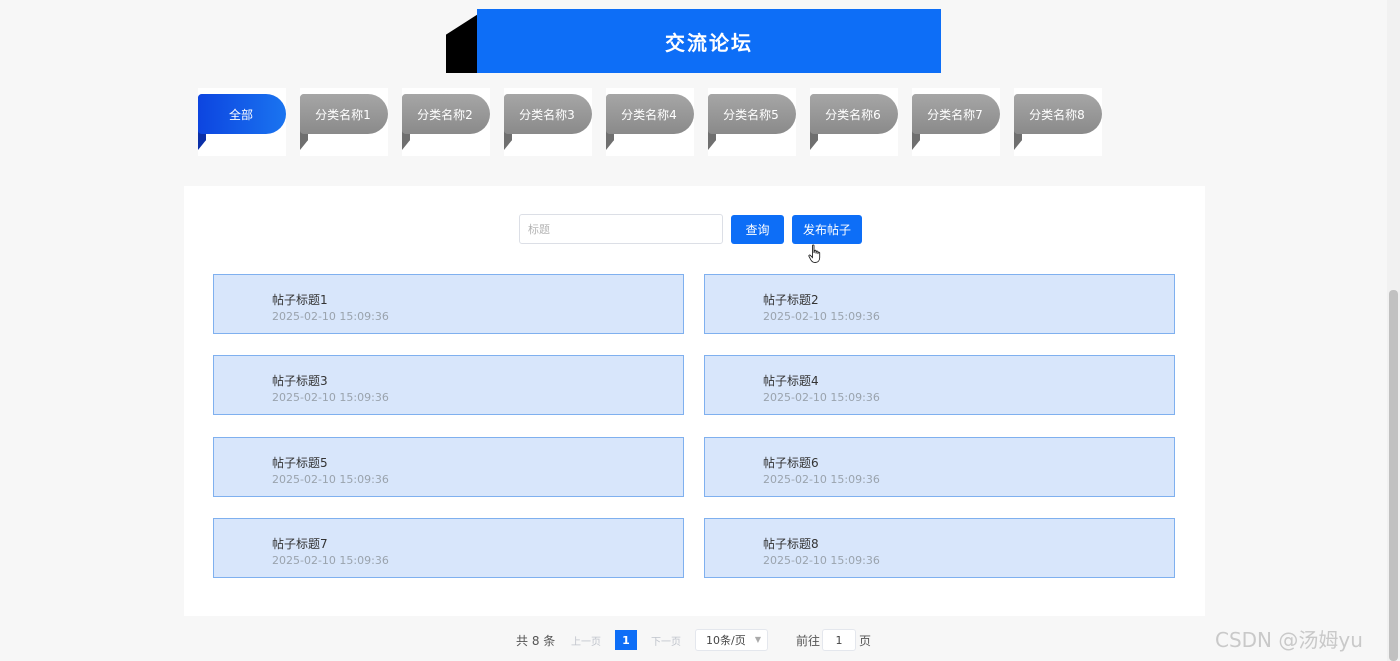 This screenshot has width=1400, height=661. Describe the element at coordinates (1289, 640) in the screenshot. I see `csdn-watermark: CSDN @汤姆yu` at that location.